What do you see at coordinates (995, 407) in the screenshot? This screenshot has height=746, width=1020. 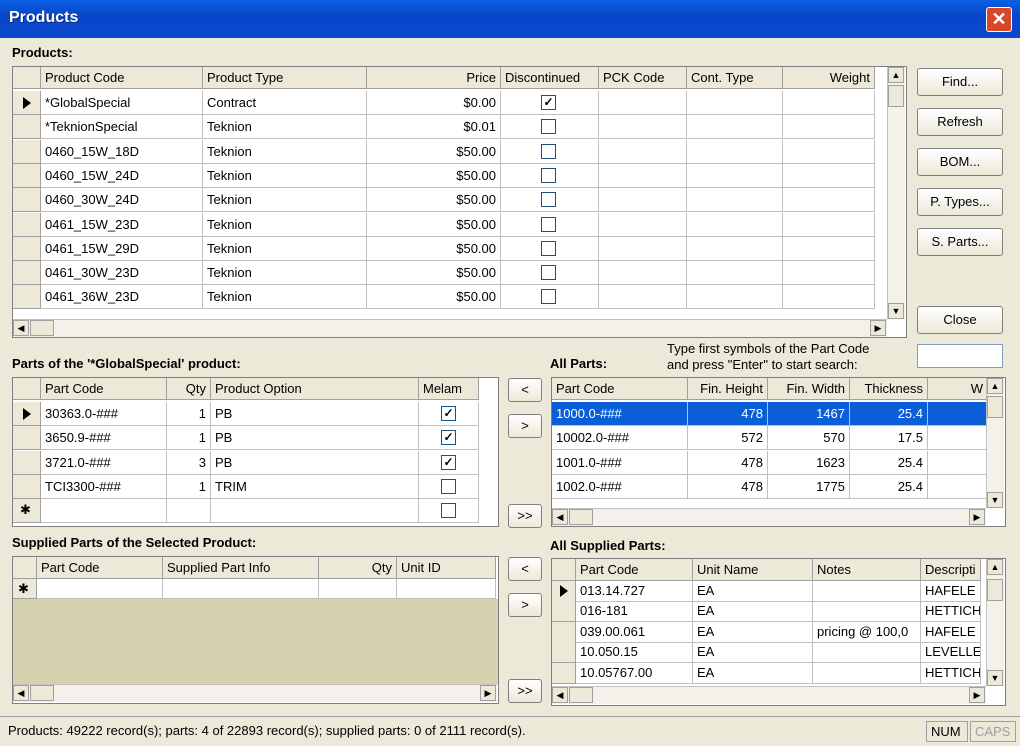 I see `scrollbar-thumb` at bounding box center [995, 407].